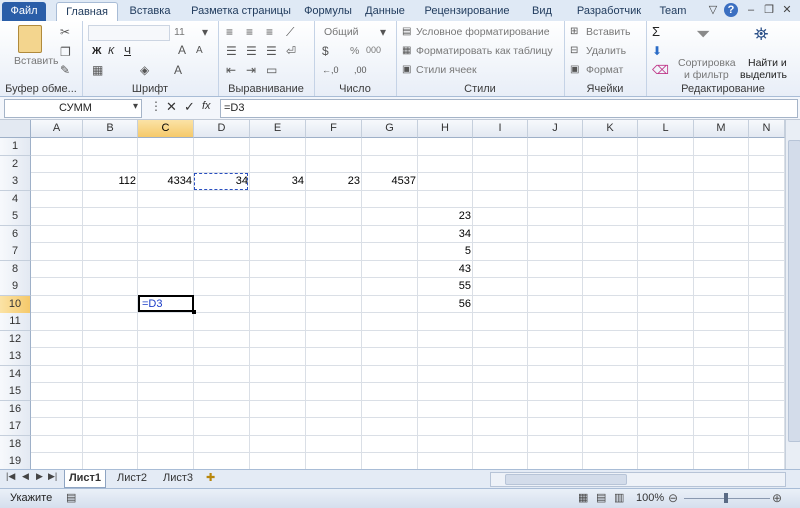 The image size is (800, 508). What do you see at coordinates (373, 50) in the screenshot?
I see `thousands-button: 000` at bounding box center [373, 50].